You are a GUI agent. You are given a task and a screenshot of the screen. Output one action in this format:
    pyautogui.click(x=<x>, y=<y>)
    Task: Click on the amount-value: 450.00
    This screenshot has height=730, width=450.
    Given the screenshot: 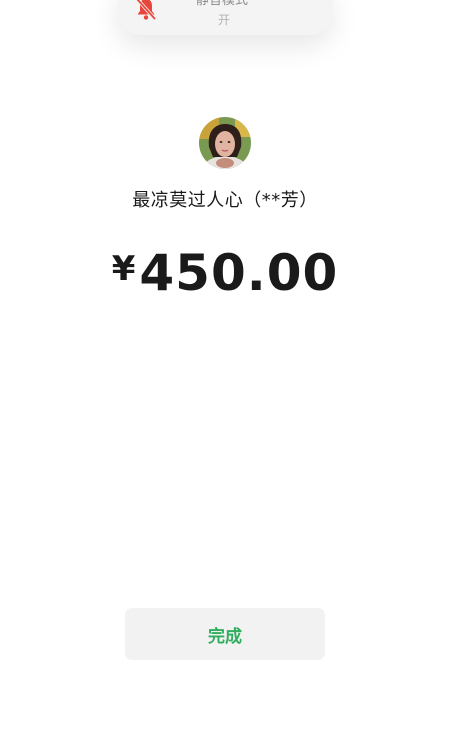 What is the action you would take?
    pyautogui.click(x=239, y=273)
    